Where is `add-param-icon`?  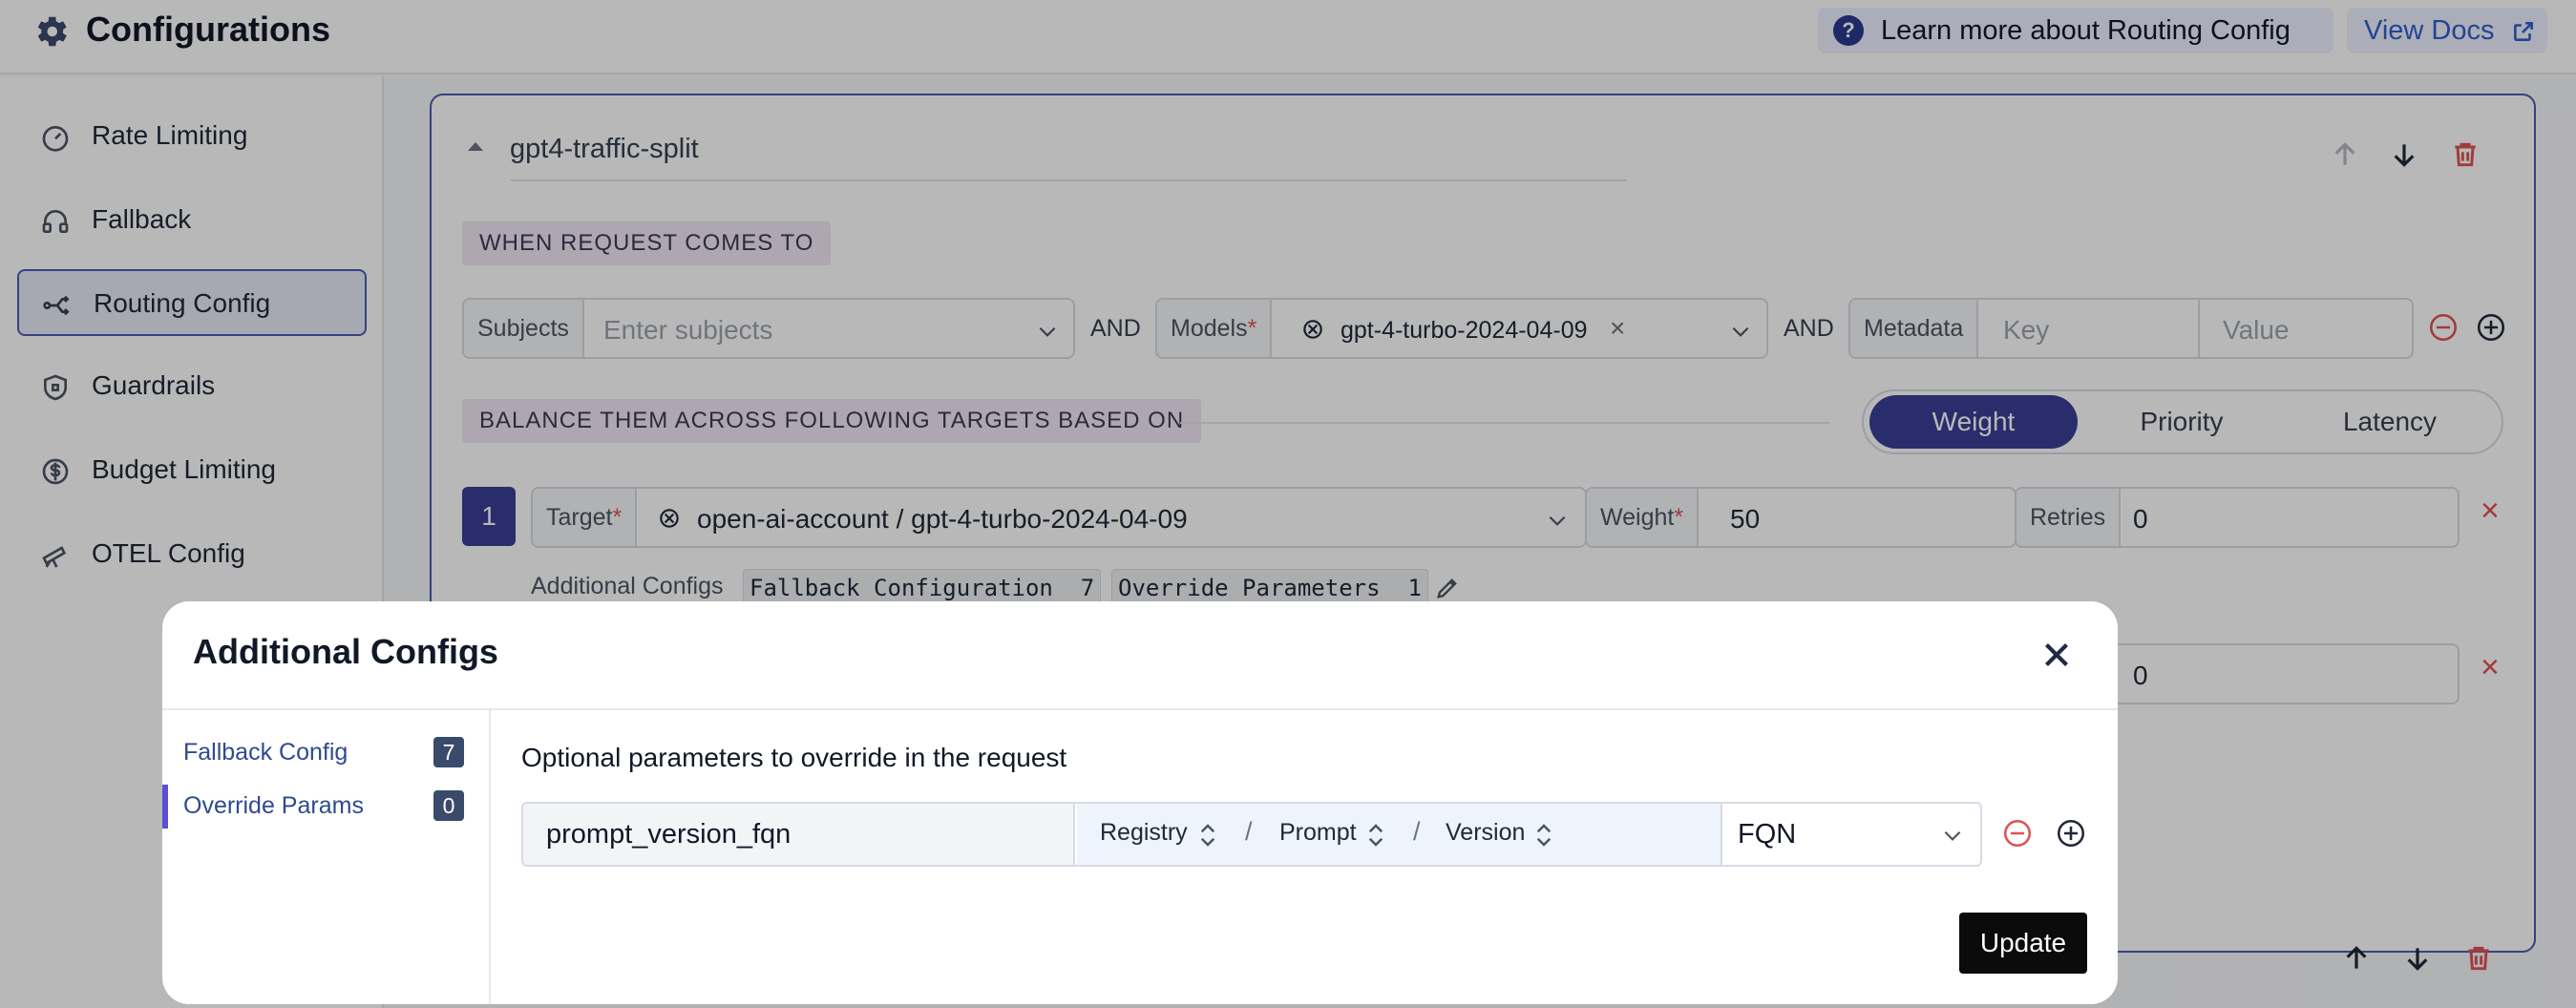 add-param-icon is located at coordinates (2071, 834).